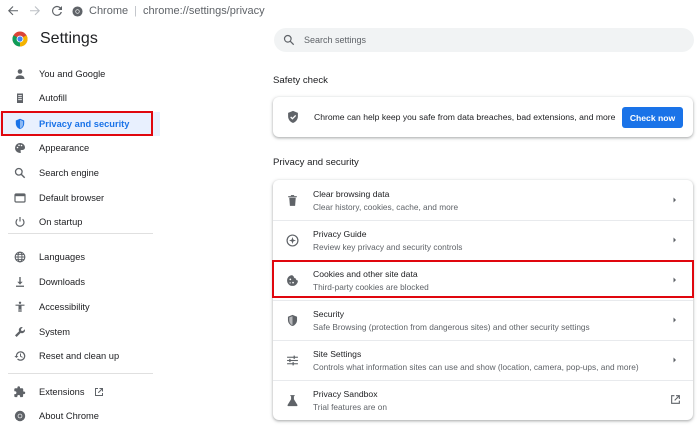 The width and height of the screenshot is (700, 428). Describe the element at coordinates (652, 117) in the screenshot. I see `check-now-button: Check now` at that location.